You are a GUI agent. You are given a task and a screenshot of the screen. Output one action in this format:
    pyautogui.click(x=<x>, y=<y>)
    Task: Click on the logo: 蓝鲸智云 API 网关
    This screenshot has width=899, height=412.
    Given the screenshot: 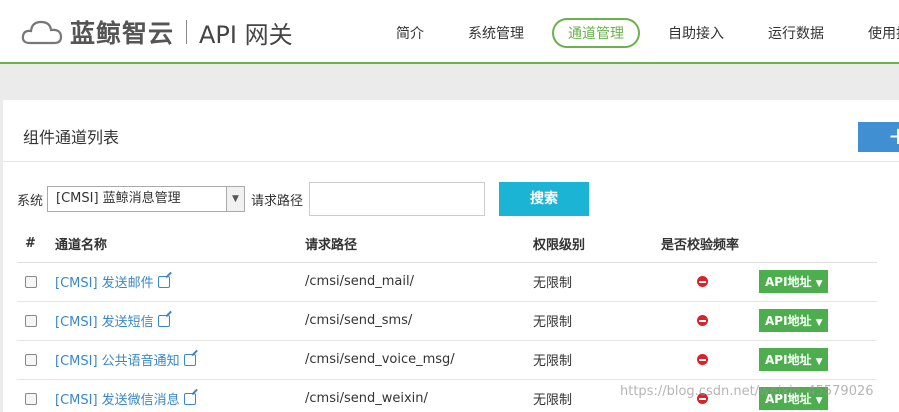 What is the action you would take?
    pyautogui.click(x=156, y=32)
    